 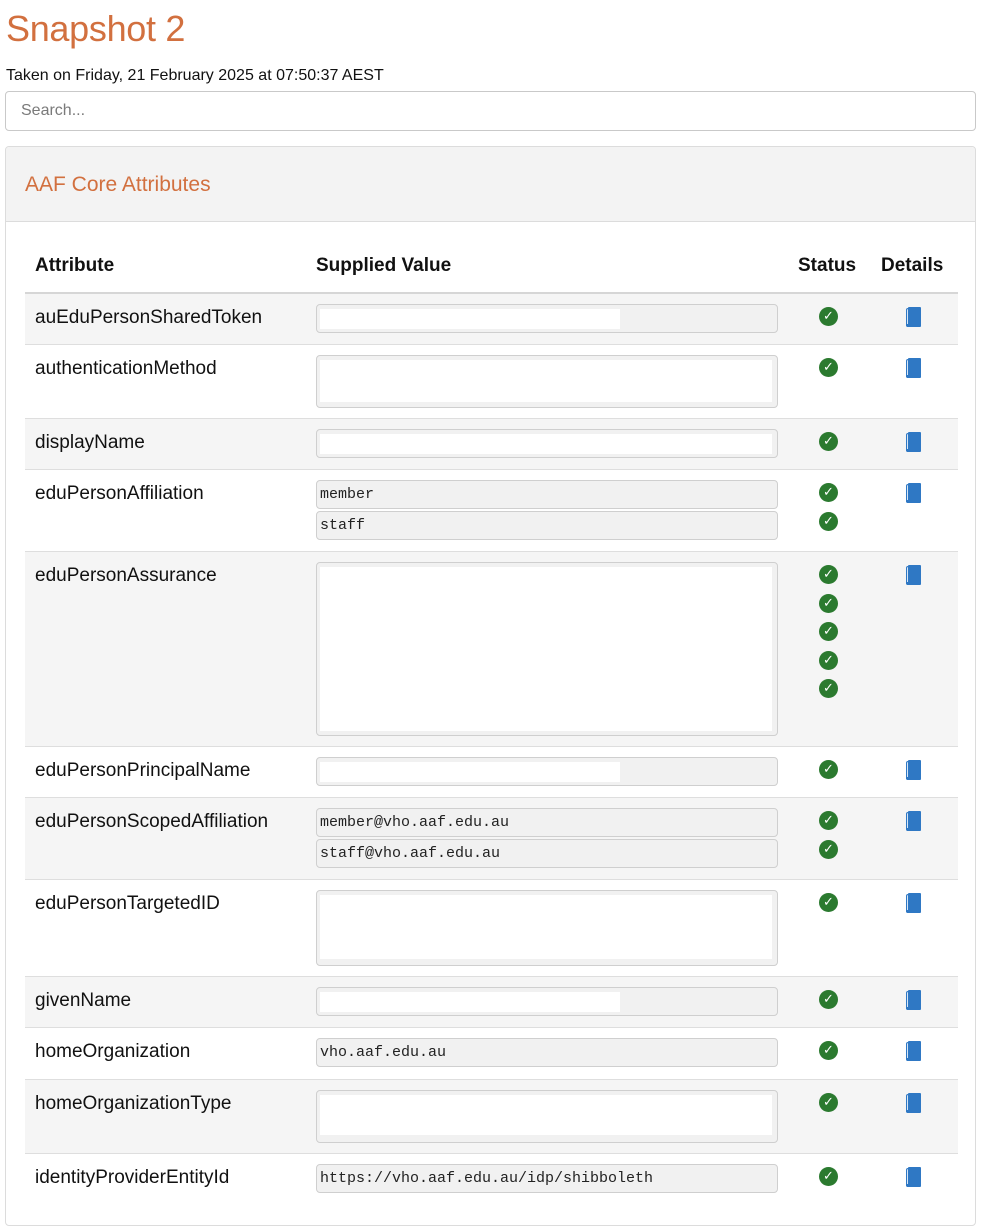 What do you see at coordinates (152, 821) in the screenshot?
I see `attribute-name: eduPersonScopedAffiliation` at bounding box center [152, 821].